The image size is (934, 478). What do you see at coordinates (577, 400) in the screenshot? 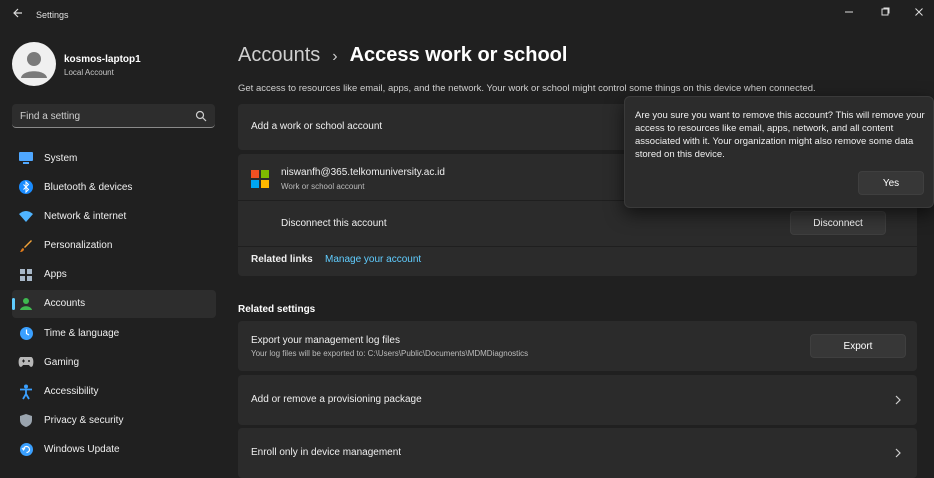
I see `provisioning-package-card: Add or remove a provisioning package` at bounding box center [577, 400].